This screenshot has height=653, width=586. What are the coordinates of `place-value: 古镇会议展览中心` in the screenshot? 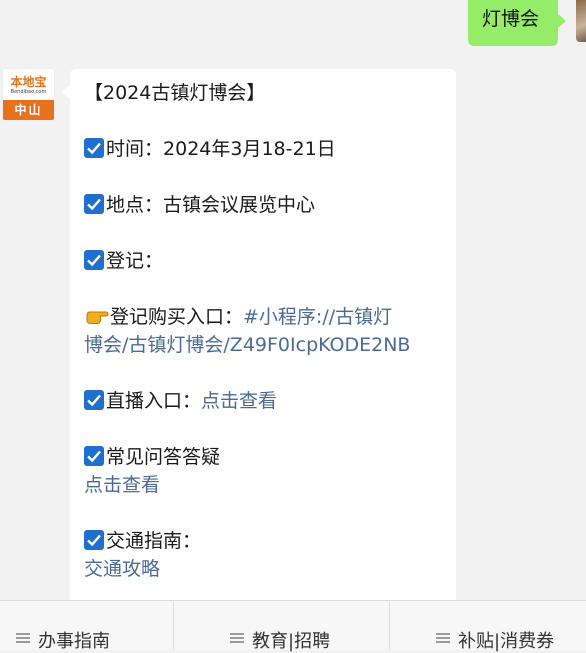 It's located at (239, 205).